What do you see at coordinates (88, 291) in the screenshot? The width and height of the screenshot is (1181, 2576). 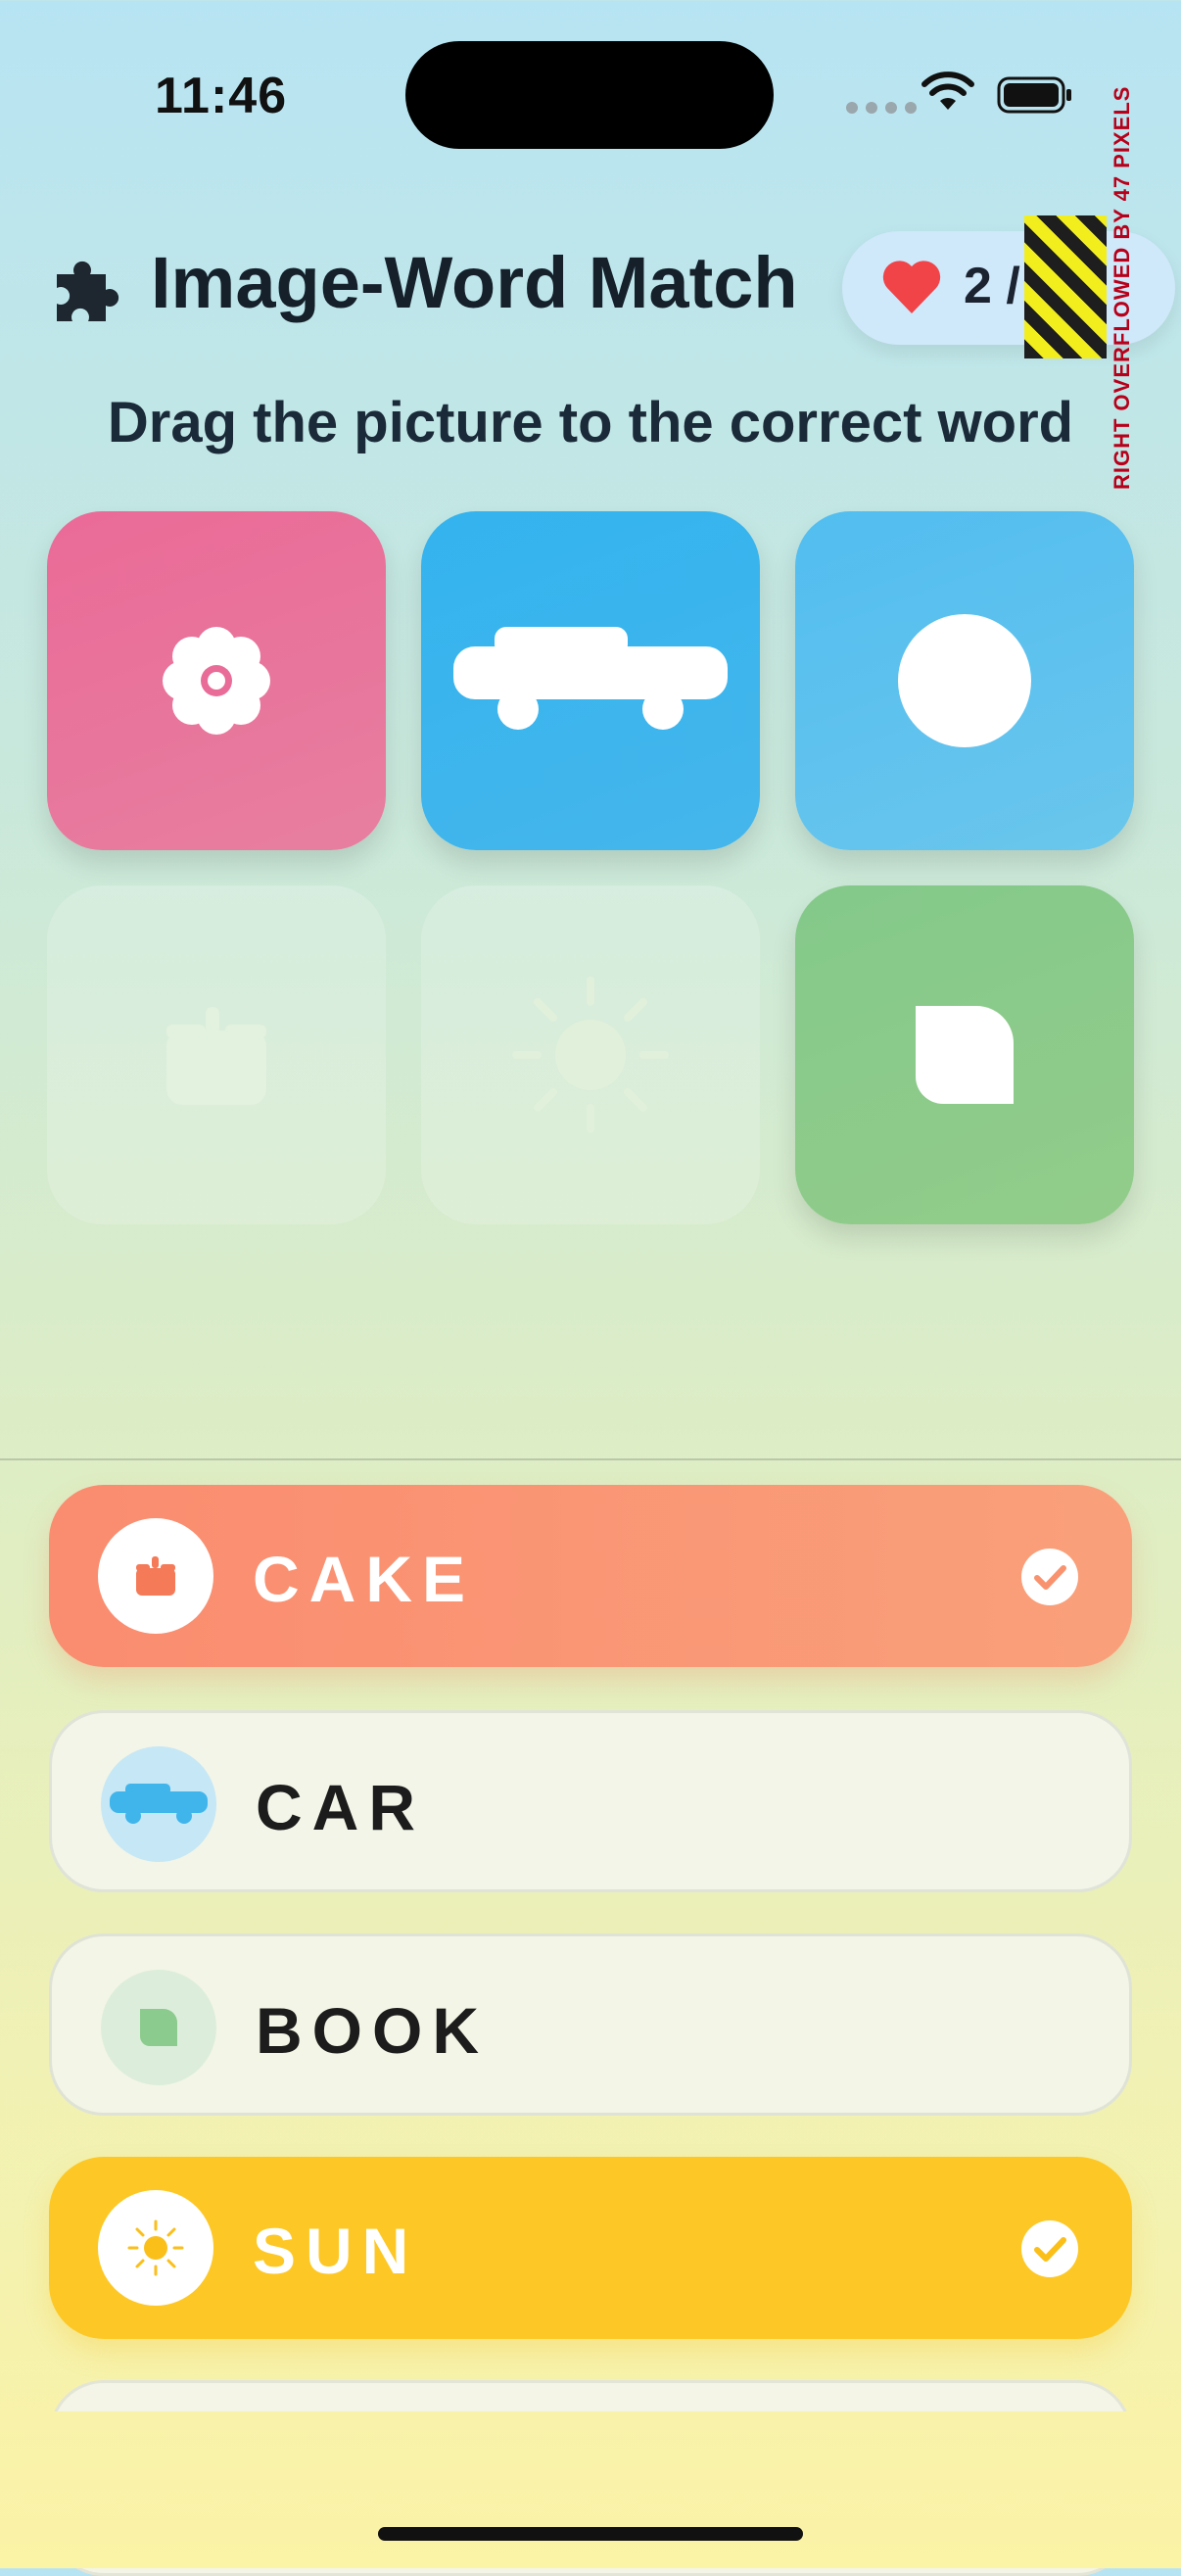 I see `puzzle-icon` at bounding box center [88, 291].